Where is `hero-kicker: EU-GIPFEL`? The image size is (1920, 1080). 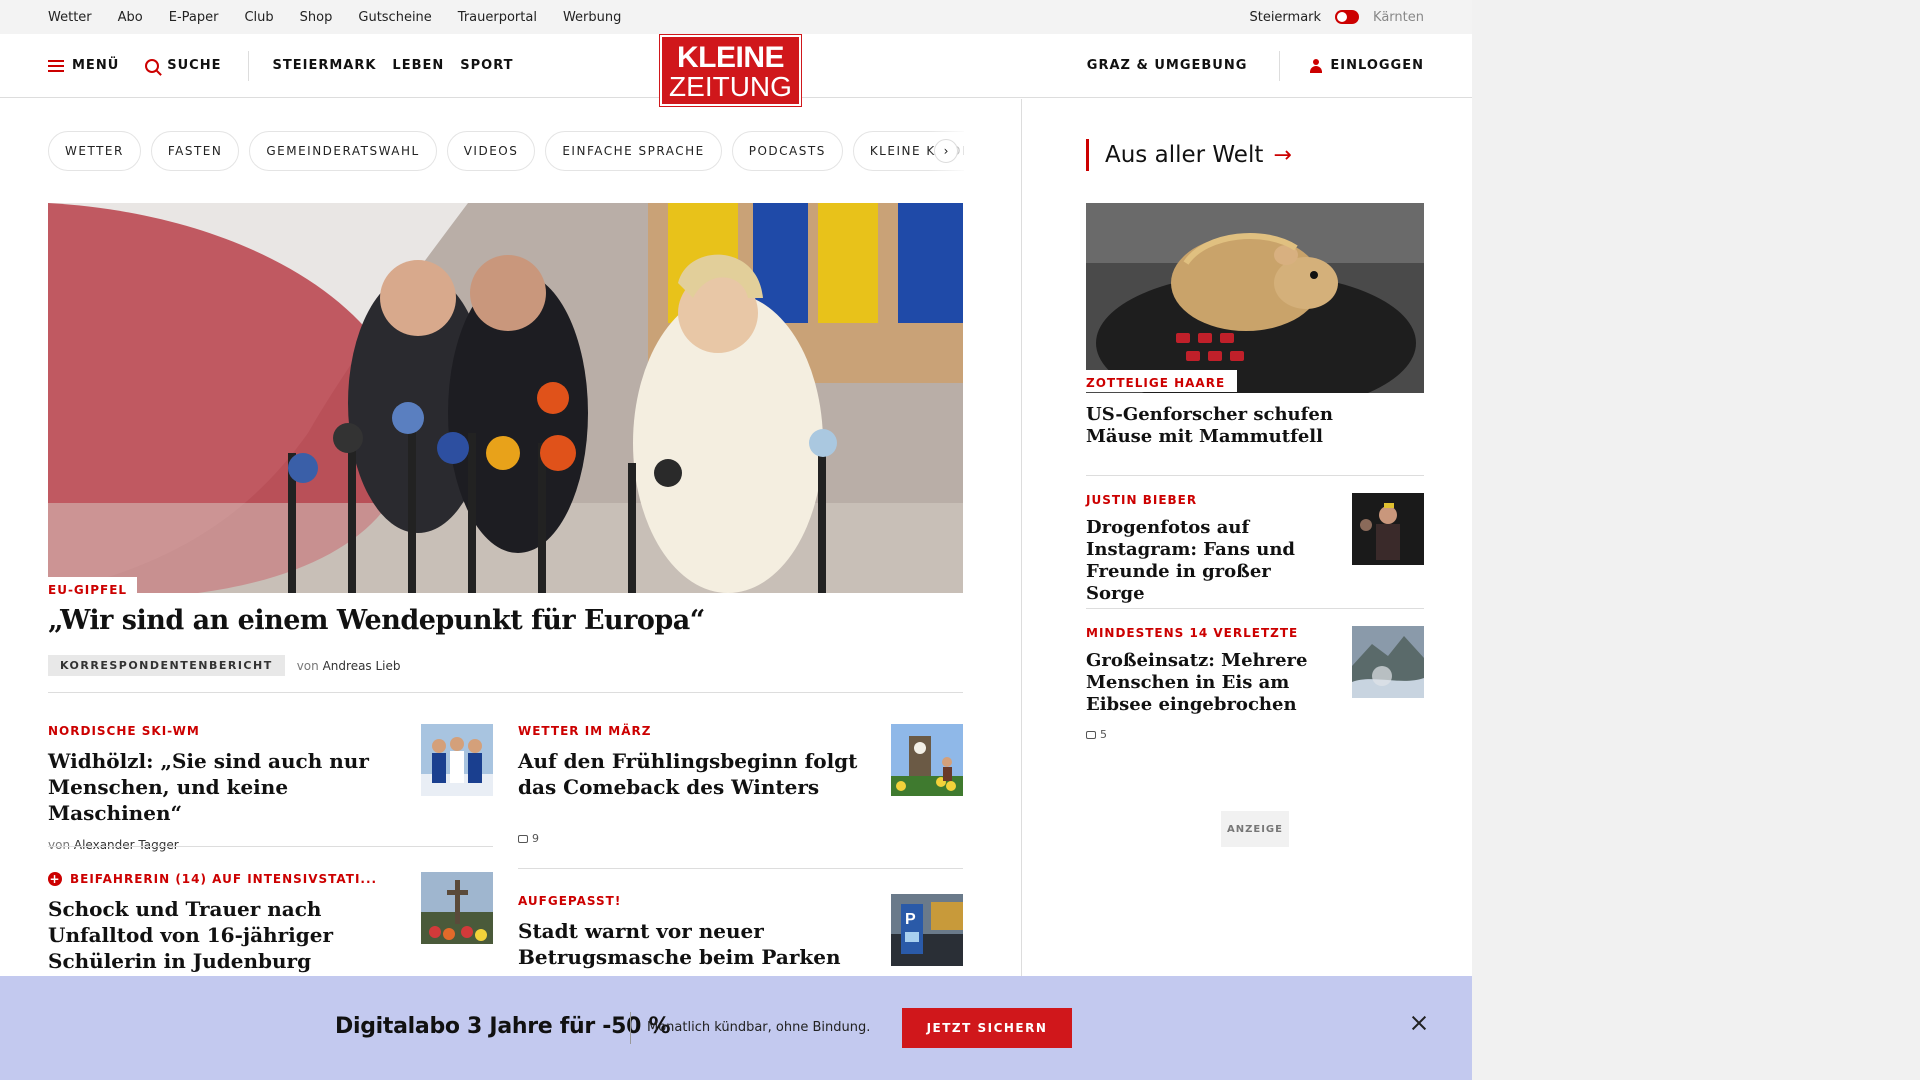
hero-kicker: EU-GIPFEL is located at coordinates (93, 588).